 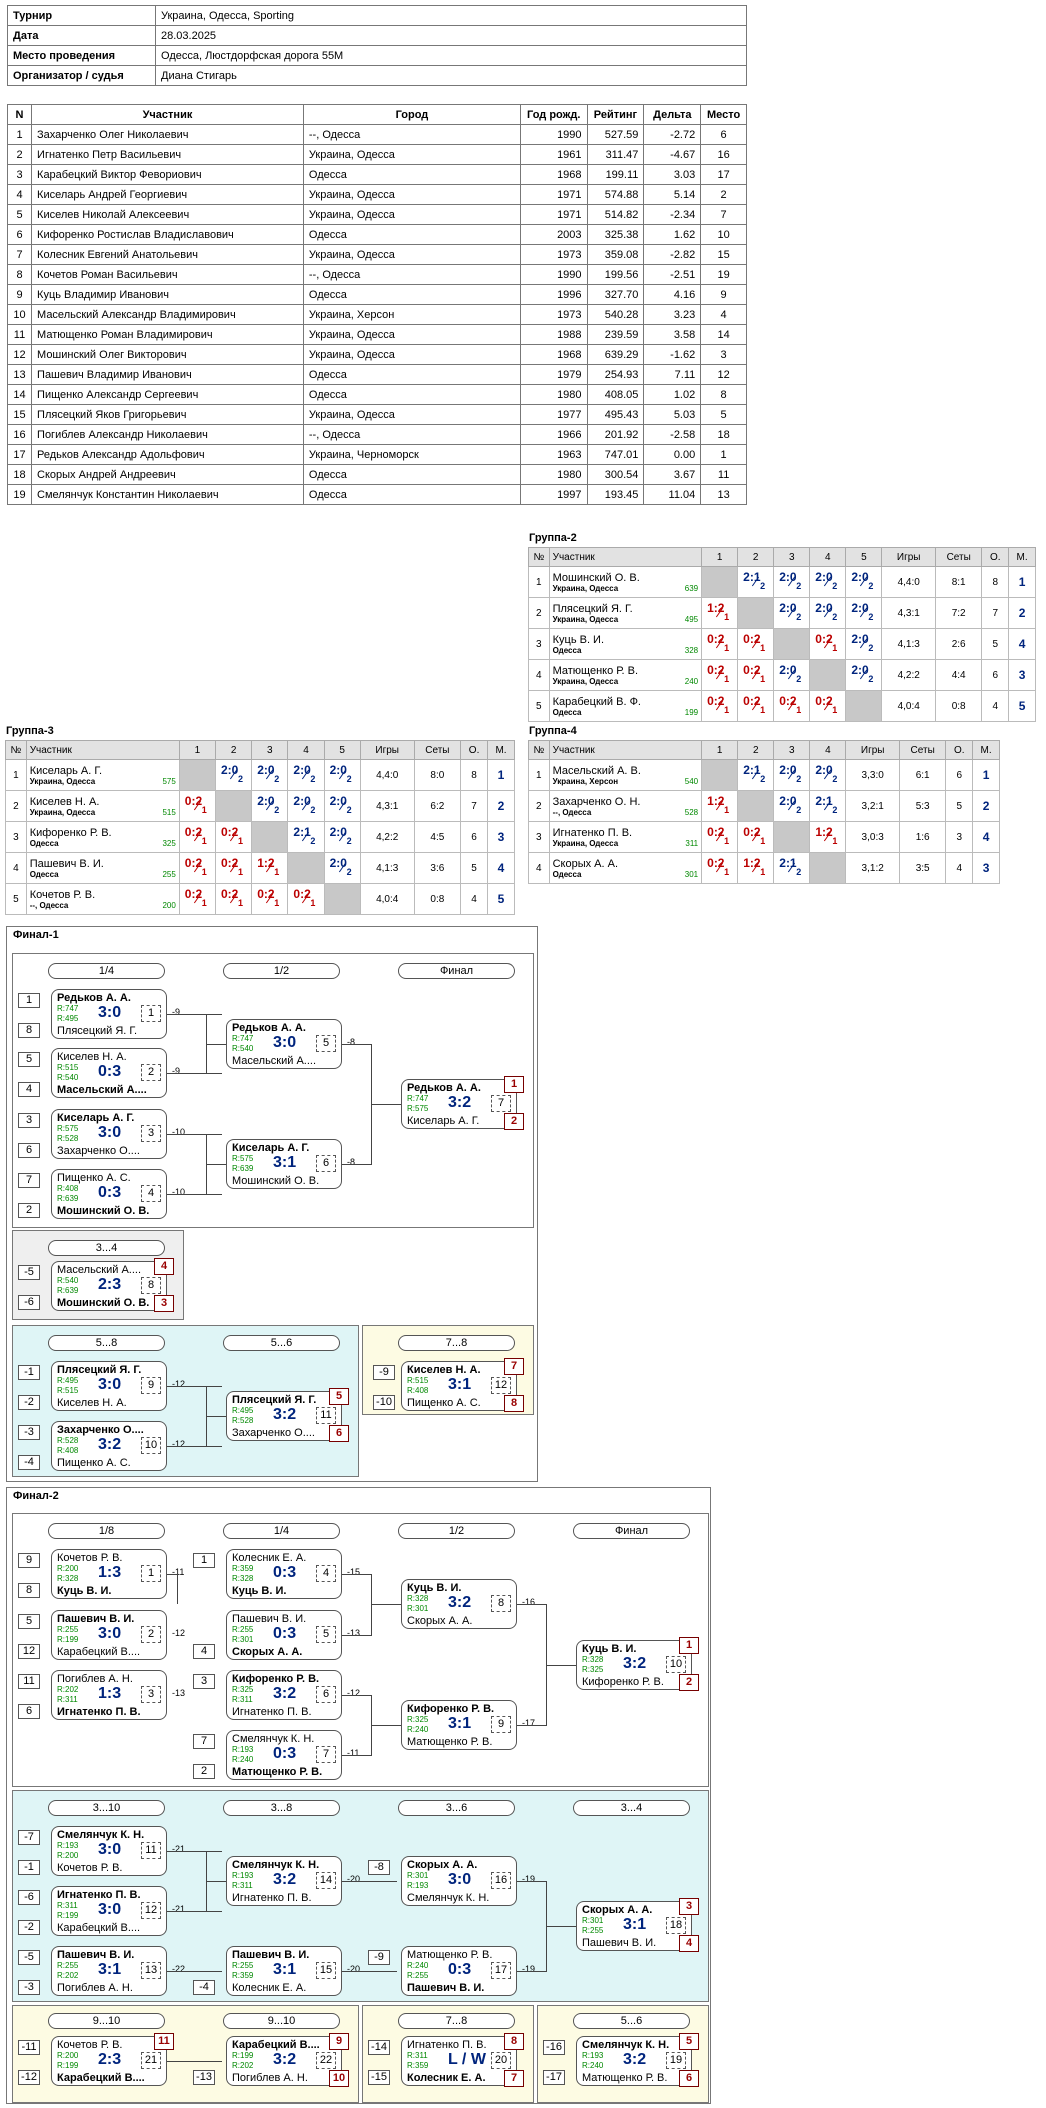 What do you see at coordinates (167, 154) in the screenshot?
I see `participant-cell: Игнатенко Петр Васильевич` at bounding box center [167, 154].